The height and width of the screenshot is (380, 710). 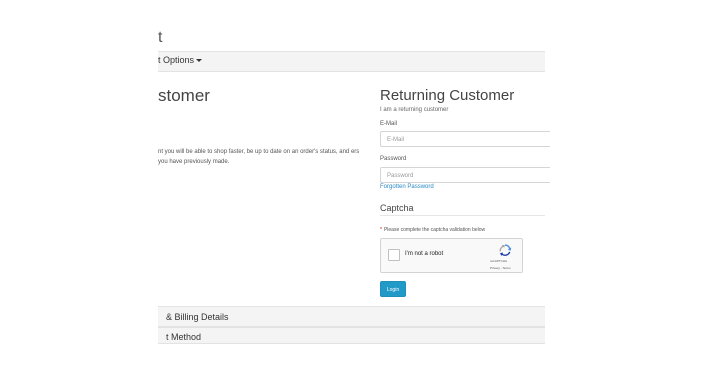 I want to click on recaptcha-brand: reCAPTCHA, so click(x=499, y=261).